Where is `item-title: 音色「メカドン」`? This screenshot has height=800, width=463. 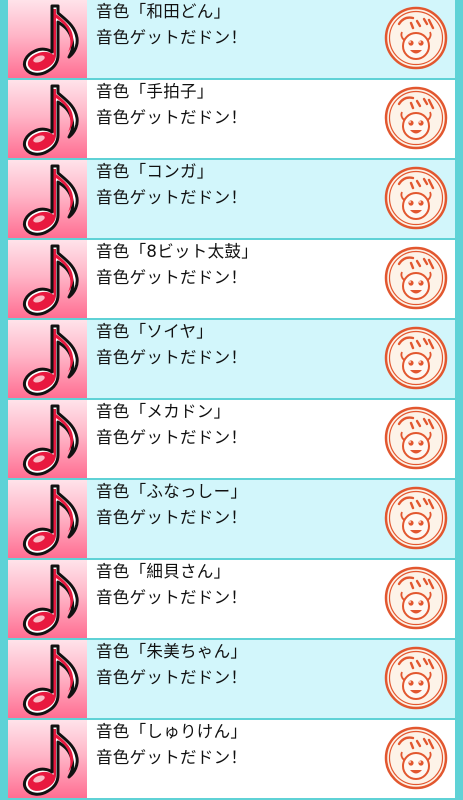 item-title: 音色「メカドン」 is located at coordinates (163, 411).